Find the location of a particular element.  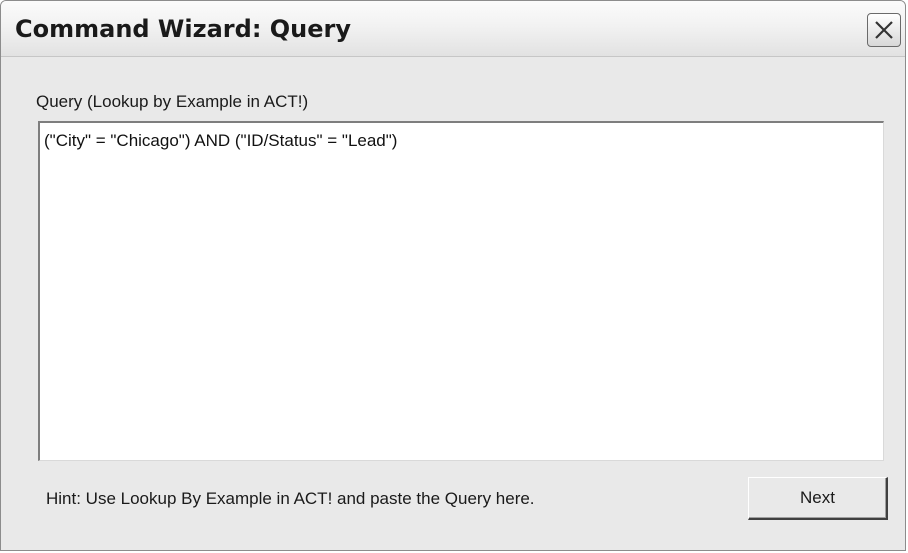

title-bar: Command Wizard: Query is located at coordinates (453, 29).